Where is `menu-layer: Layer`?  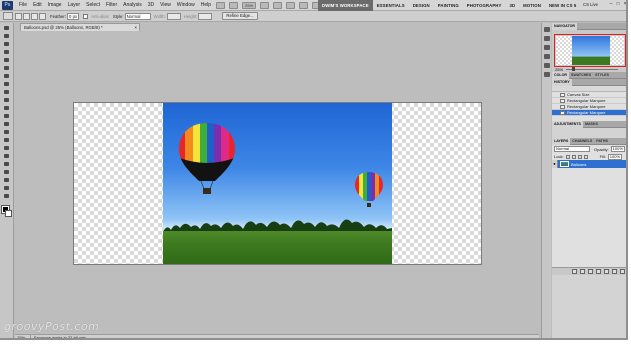
menu-layer: Layer is located at coordinates (74, 5).